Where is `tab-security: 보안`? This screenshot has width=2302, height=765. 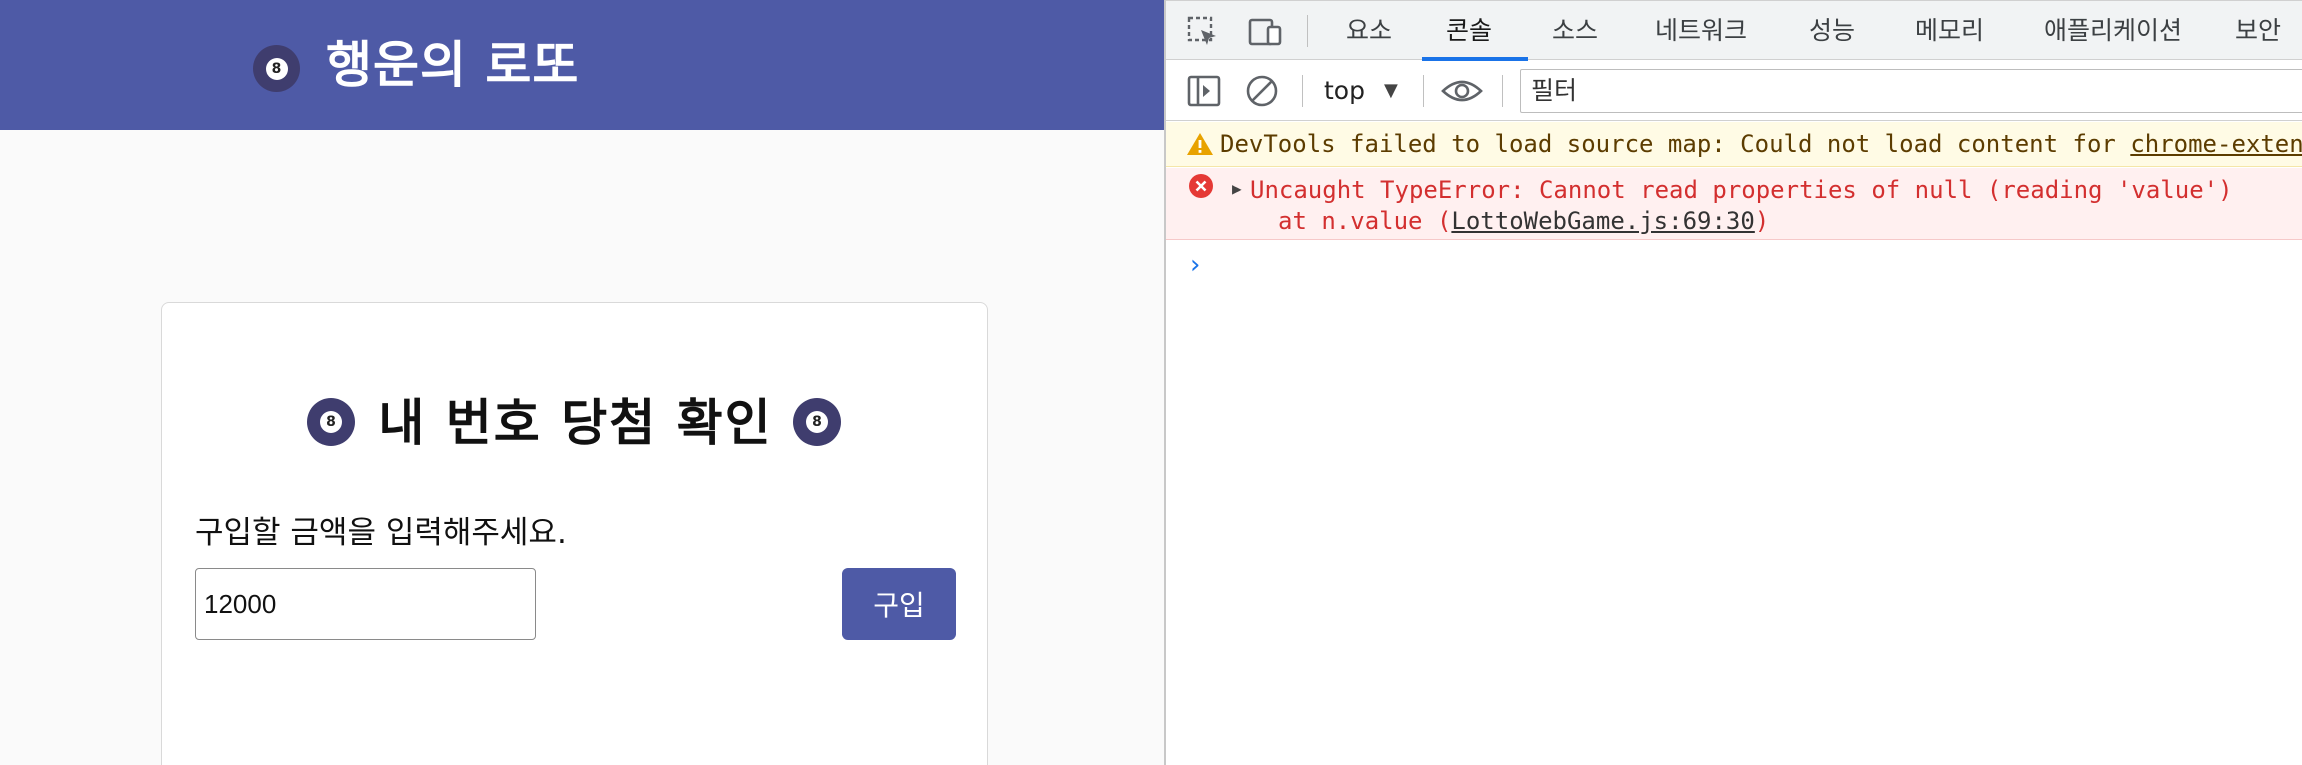
tab-security: 보안 is located at coordinates (2258, 31).